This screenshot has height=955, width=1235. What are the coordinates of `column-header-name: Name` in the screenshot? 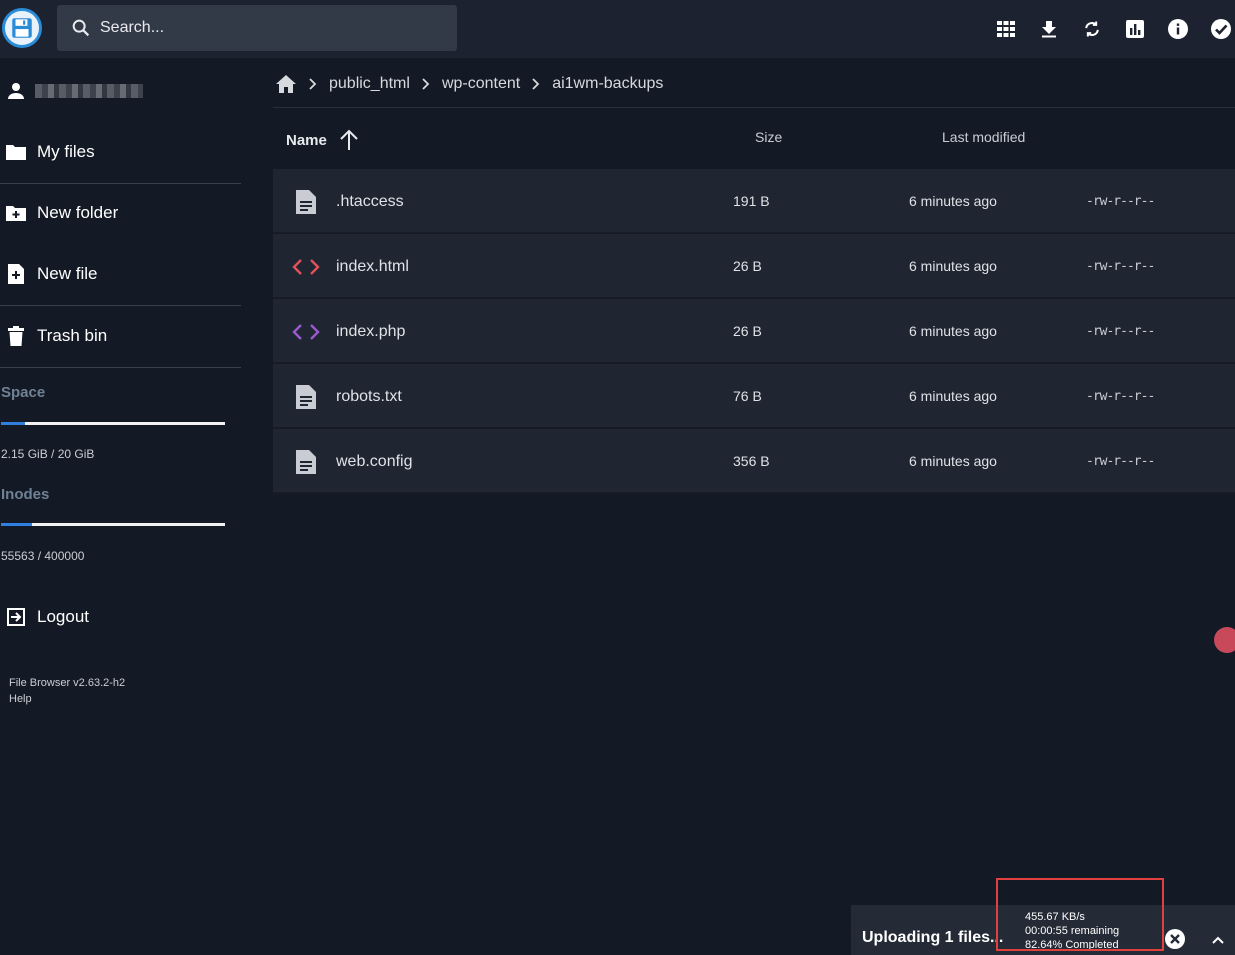 It's located at (323, 140).